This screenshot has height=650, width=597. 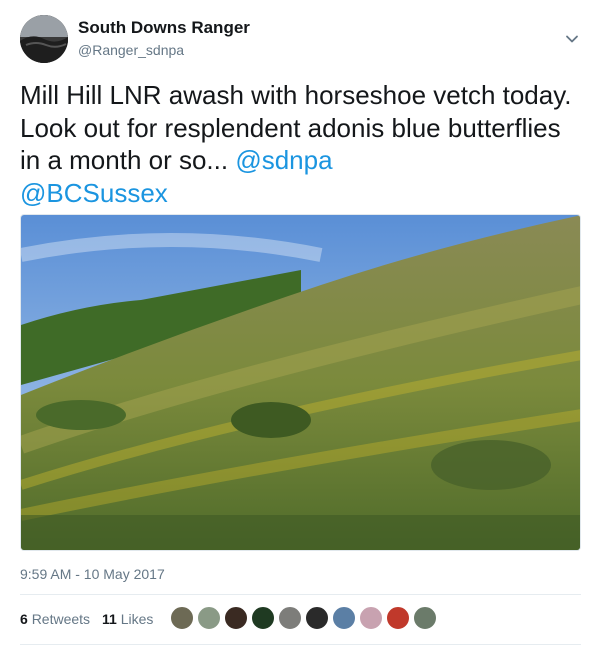 What do you see at coordinates (572, 39) in the screenshot?
I see `chevron-down-icon` at bounding box center [572, 39].